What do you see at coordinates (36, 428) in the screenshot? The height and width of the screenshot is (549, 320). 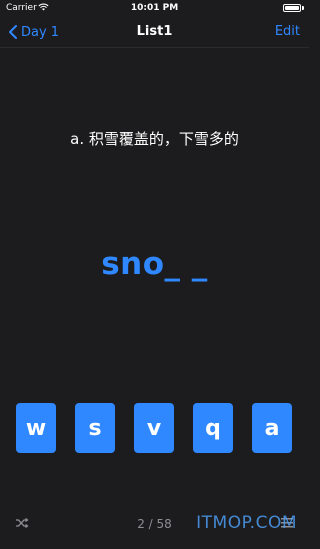 I see `letter-key: w` at bounding box center [36, 428].